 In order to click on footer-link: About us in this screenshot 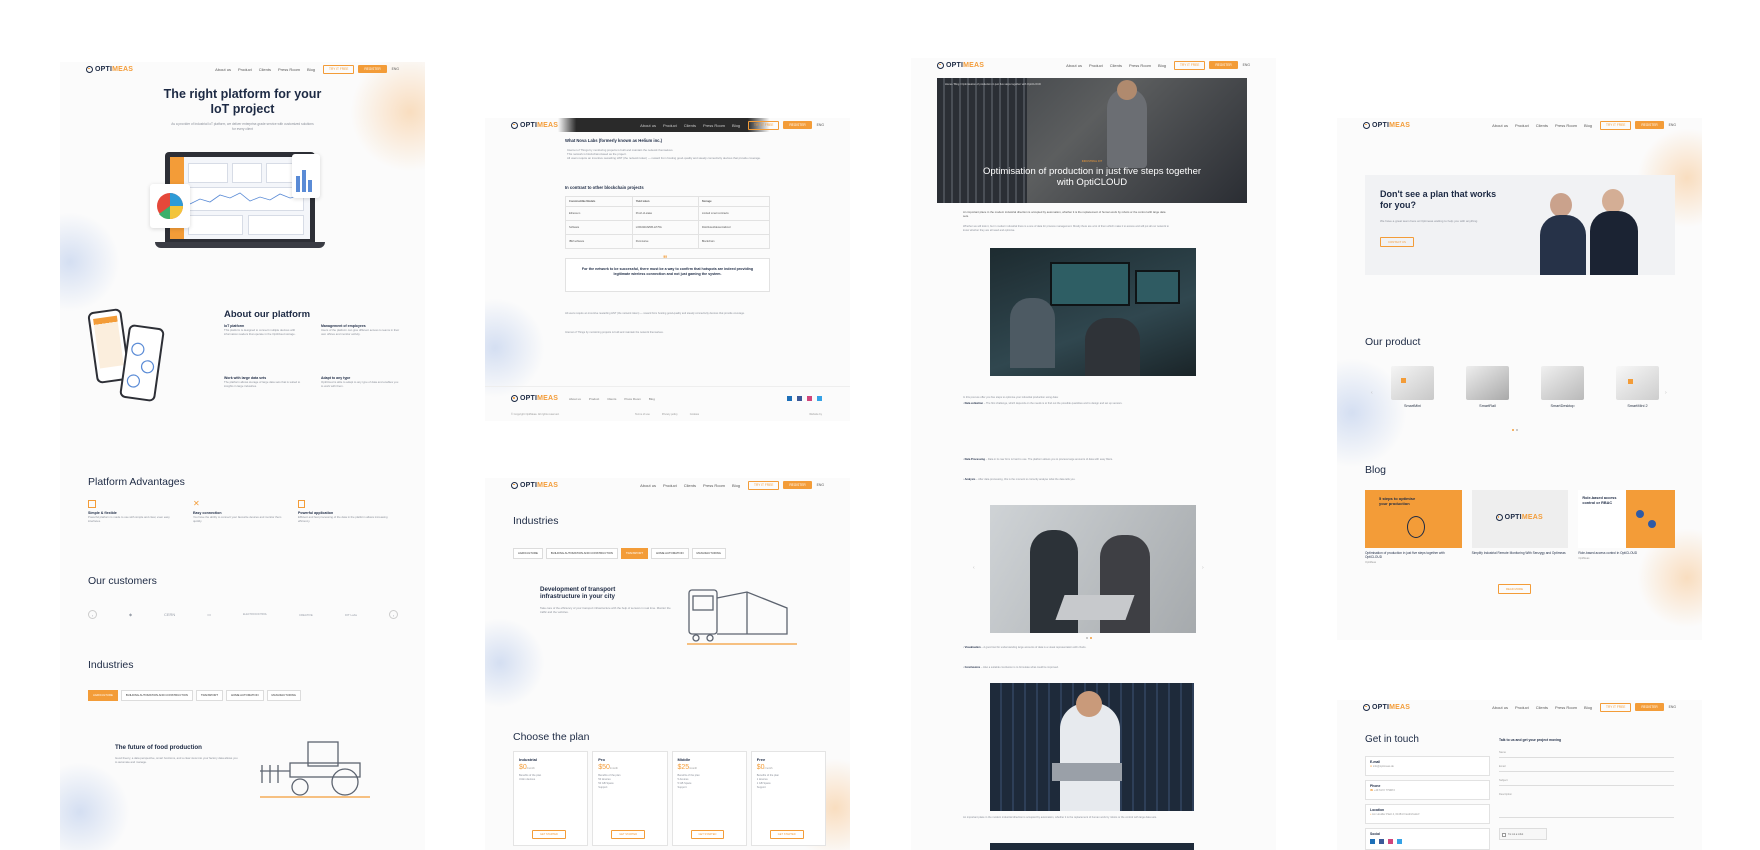, I will do `click(575, 399)`.